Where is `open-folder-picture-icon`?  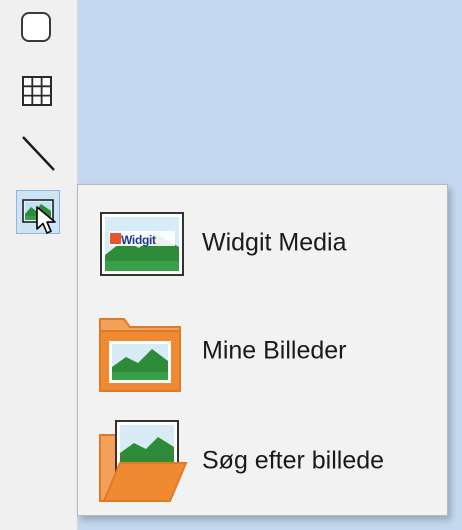
open-folder-picture-icon is located at coordinates (142, 463).